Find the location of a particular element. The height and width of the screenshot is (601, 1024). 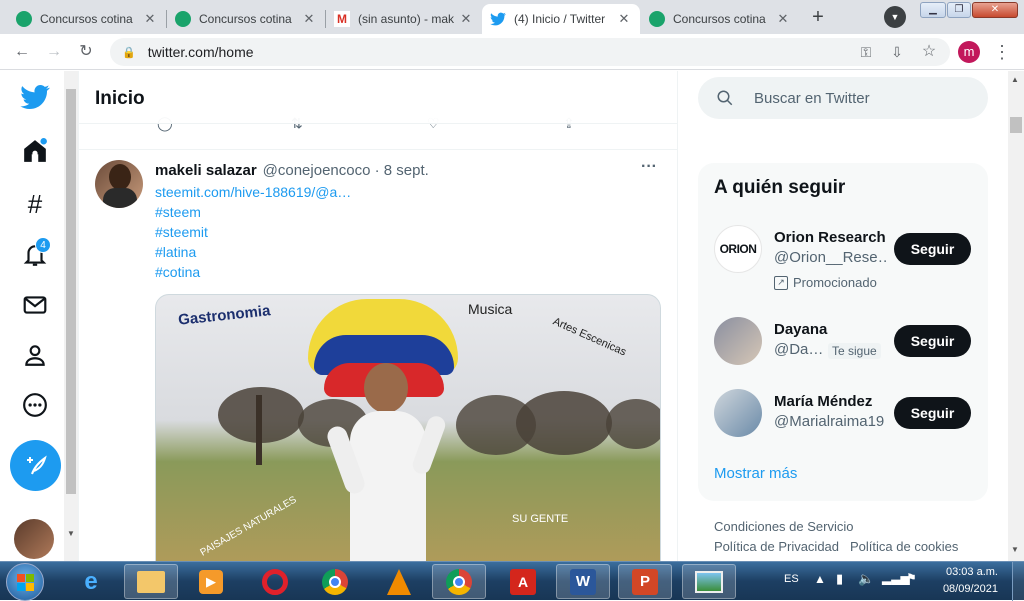

follow-suggestion: Dayana @Da… Te sigue Seguir is located at coordinates (843, 353).